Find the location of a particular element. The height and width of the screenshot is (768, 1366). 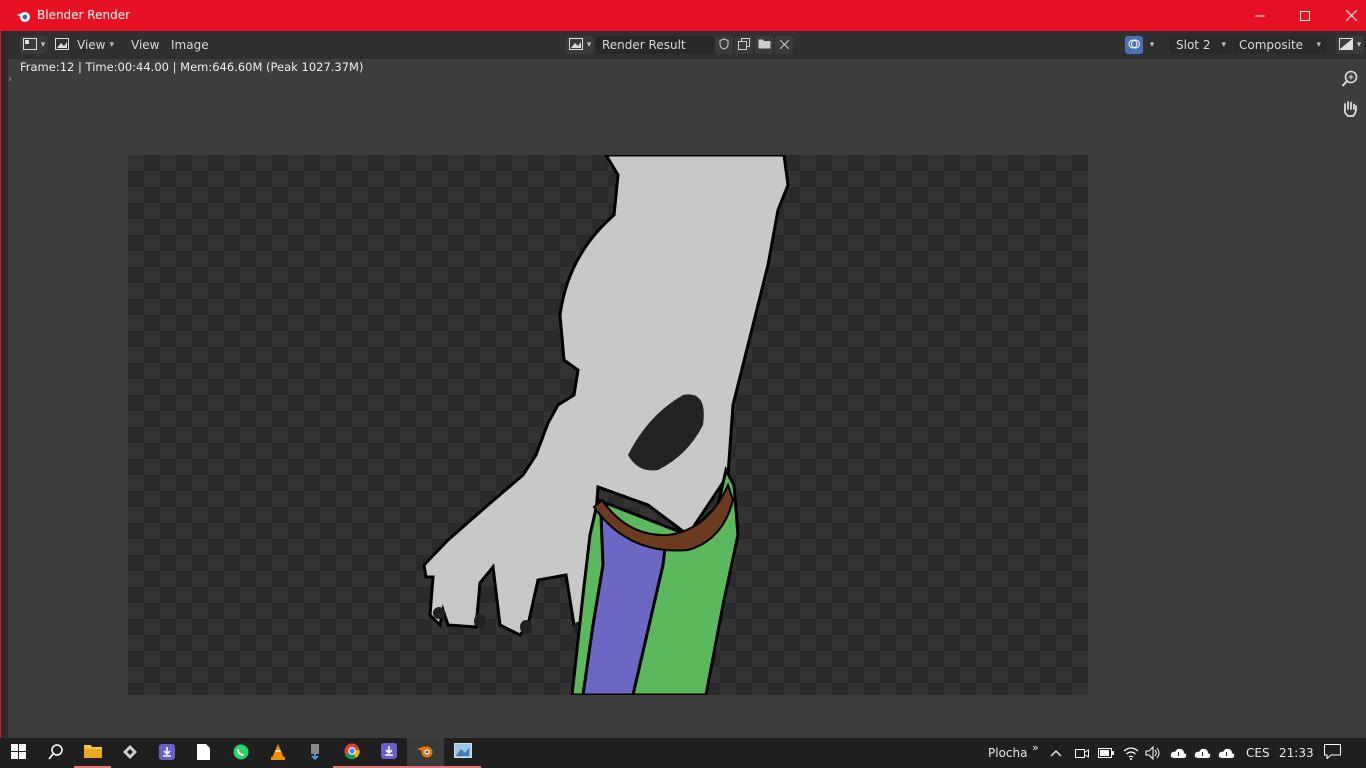

usb-icon is located at coordinates (315, 753).